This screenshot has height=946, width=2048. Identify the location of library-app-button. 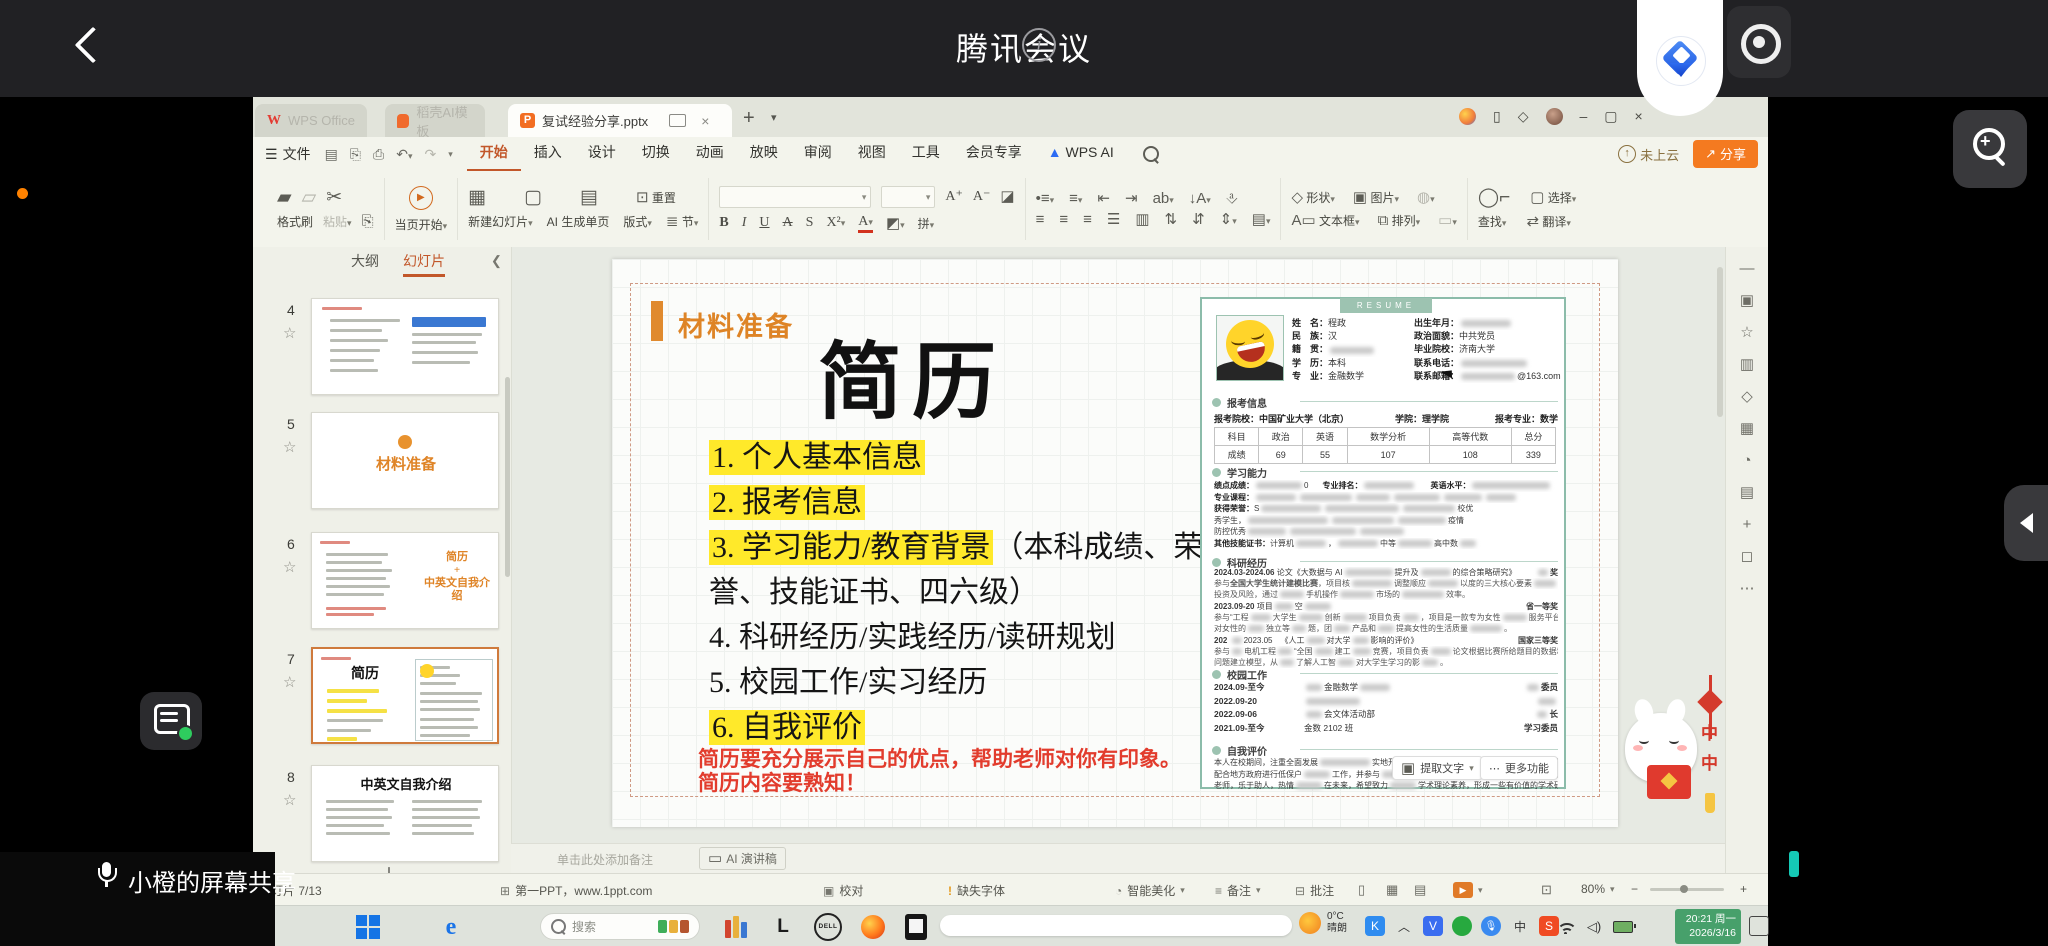
(736, 927).